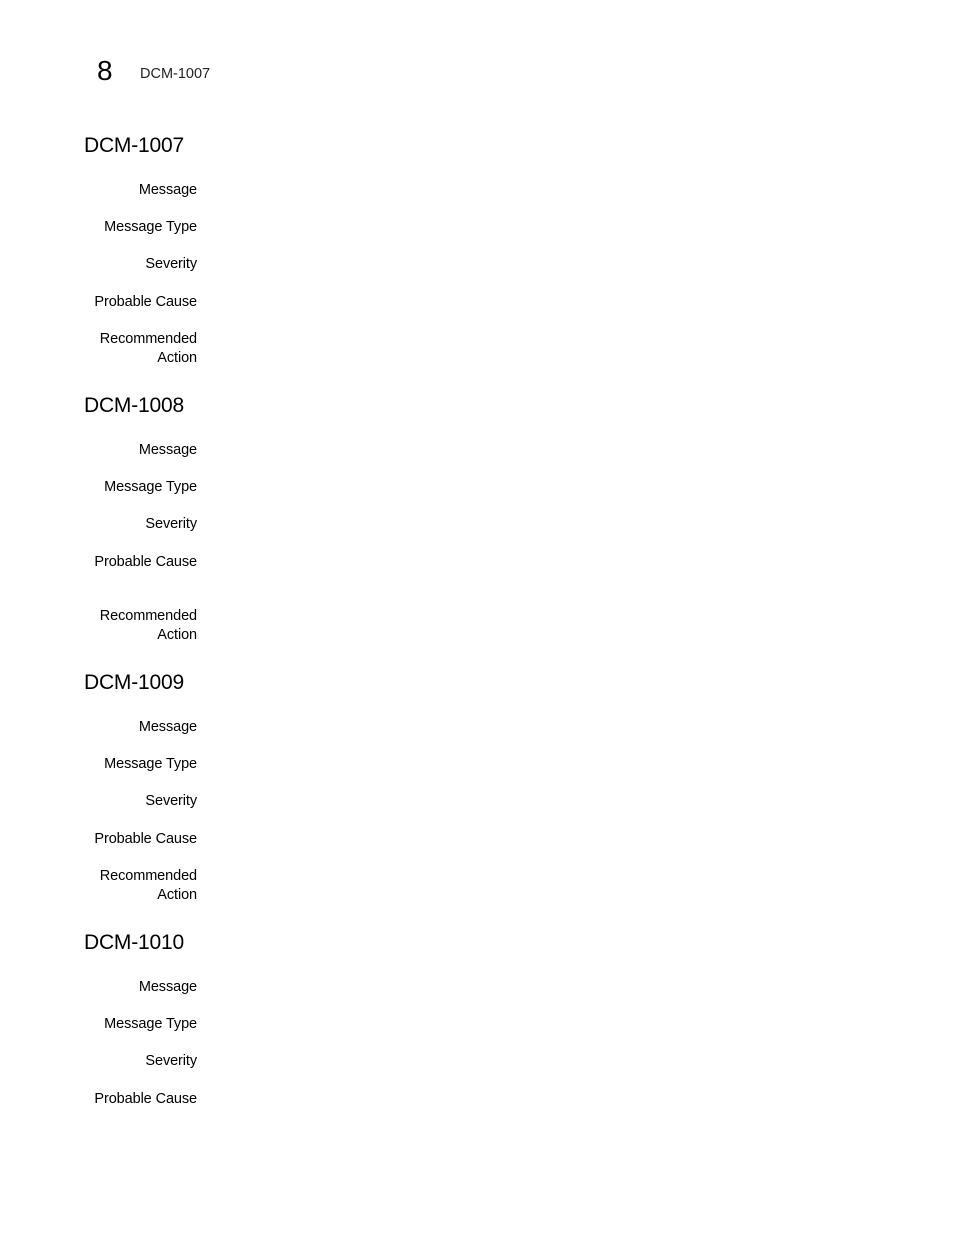 The image size is (954, 1235). What do you see at coordinates (134, 682) in the screenshot?
I see `entry-title: DCM-1009` at bounding box center [134, 682].